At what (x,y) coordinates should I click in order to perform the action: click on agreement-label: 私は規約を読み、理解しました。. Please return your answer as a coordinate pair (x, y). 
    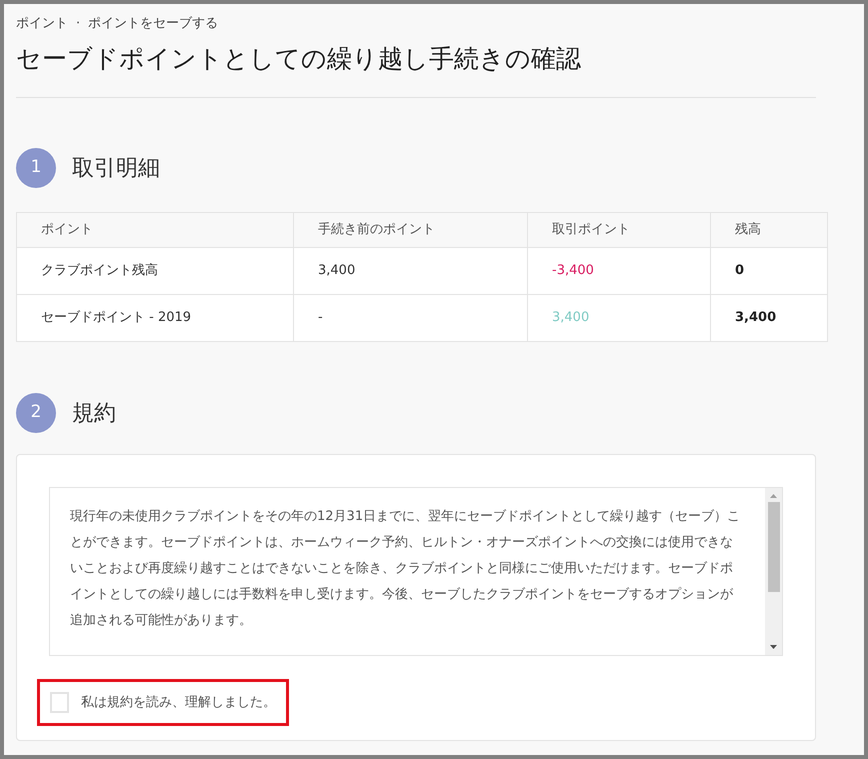
    Looking at the image, I should click on (178, 702).